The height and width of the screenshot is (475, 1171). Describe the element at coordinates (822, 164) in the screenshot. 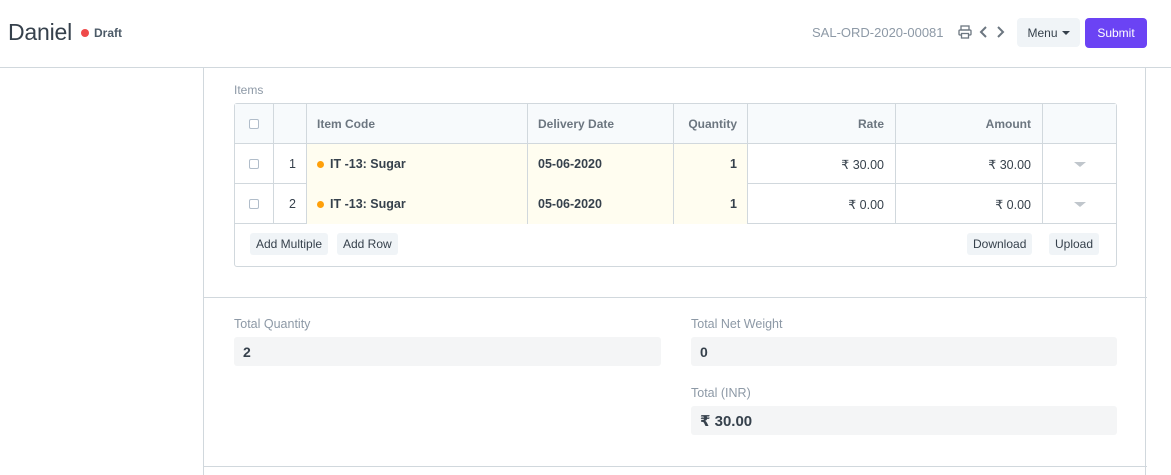

I see `rate-cell: ₹ 30.00` at that location.